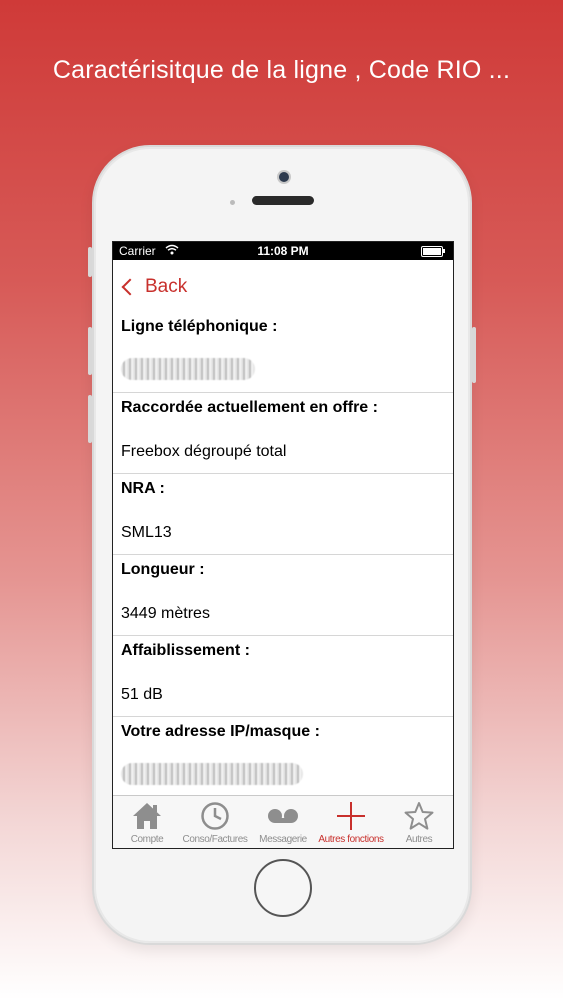  I want to click on section-label: Raccordée actuellement en offre :, so click(249, 407).